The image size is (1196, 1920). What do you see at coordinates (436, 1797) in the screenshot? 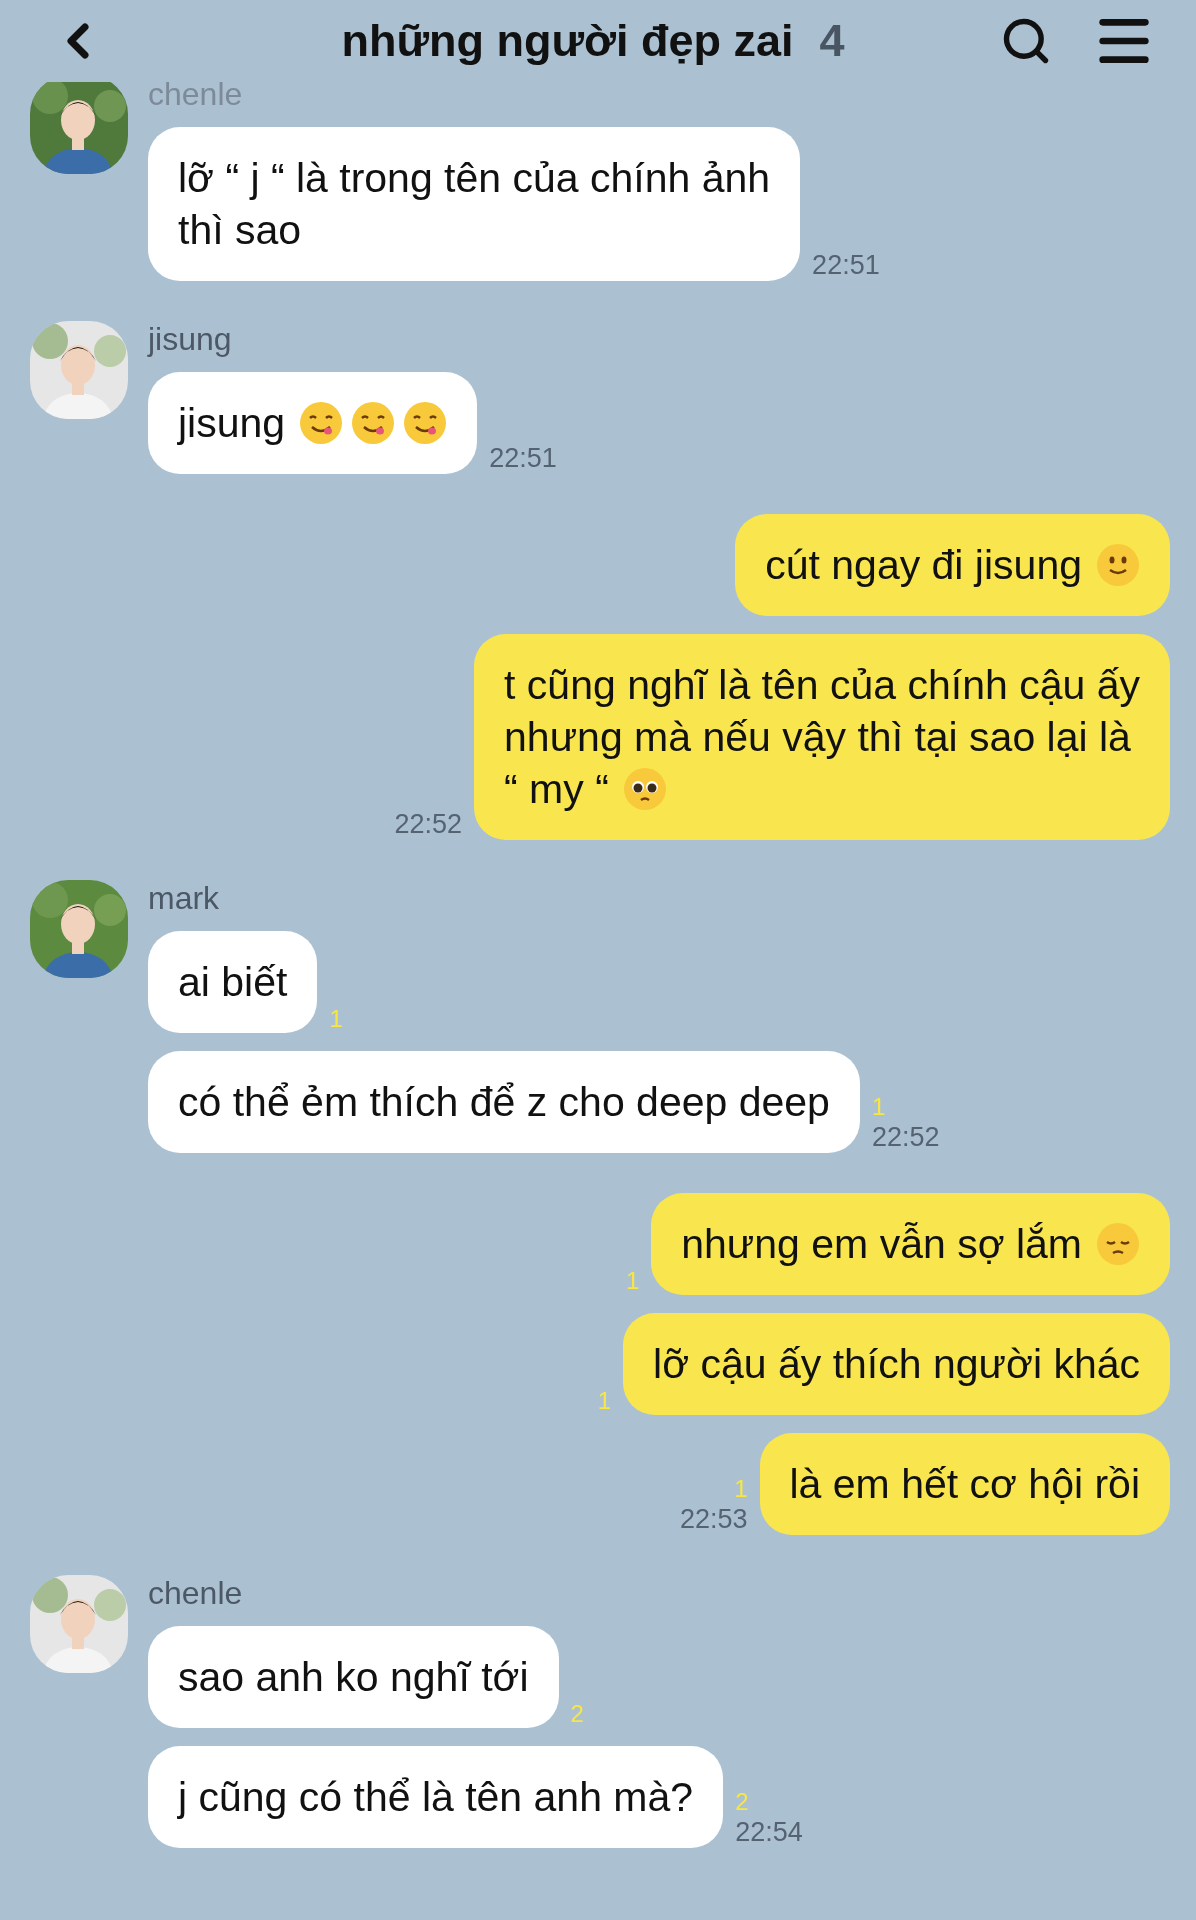
I see `received-message-bubble: j cũng có thể là tên anh mà?` at bounding box center [436, 1797].